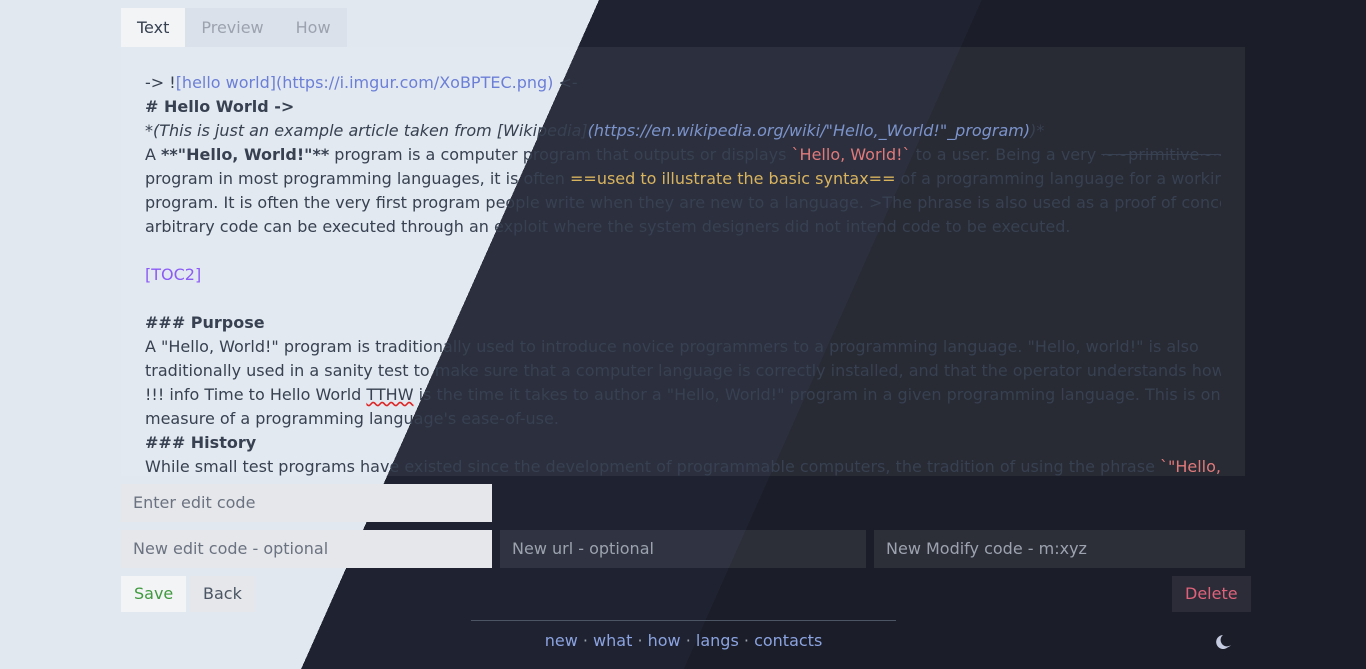  Describe the element at coordinates (717, 640) in the screenshot. I see `footer-link-langs: langs` at that location.